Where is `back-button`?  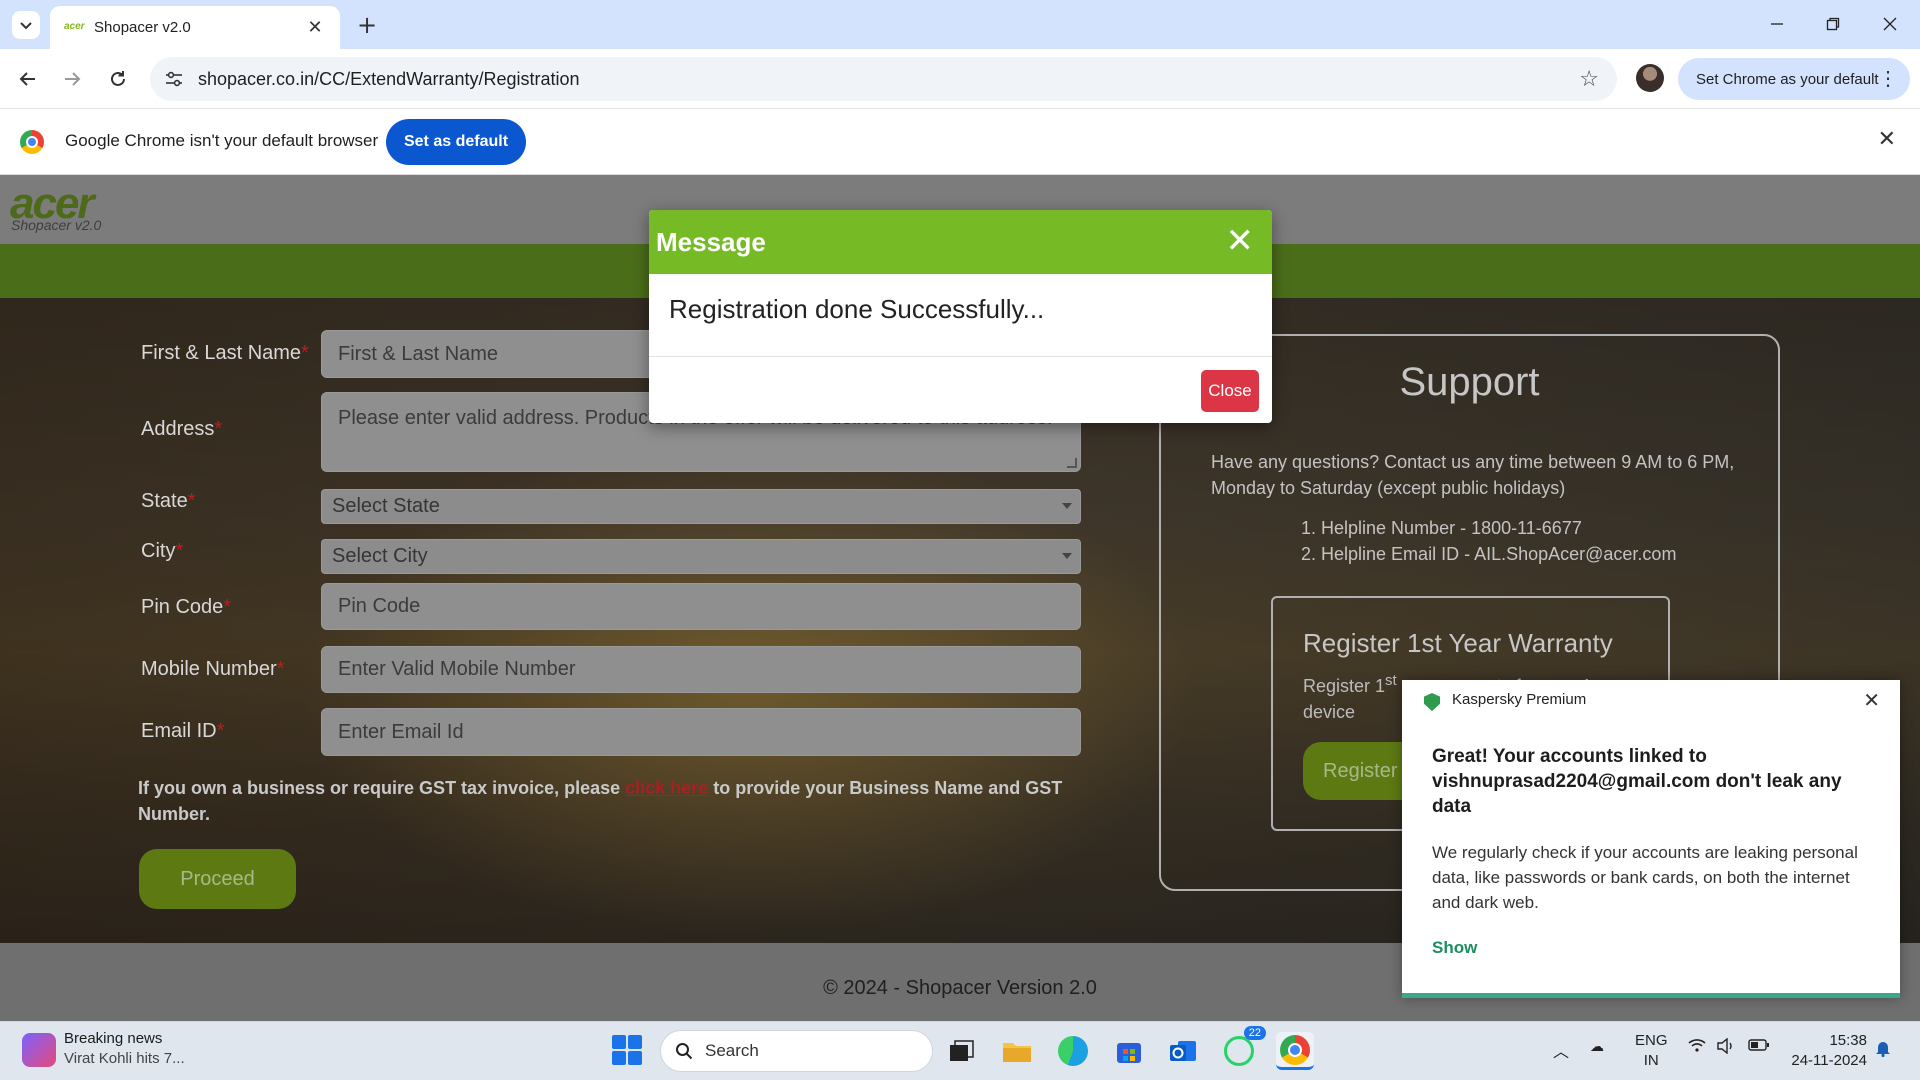
back-button is located at coordinates (28, 79).